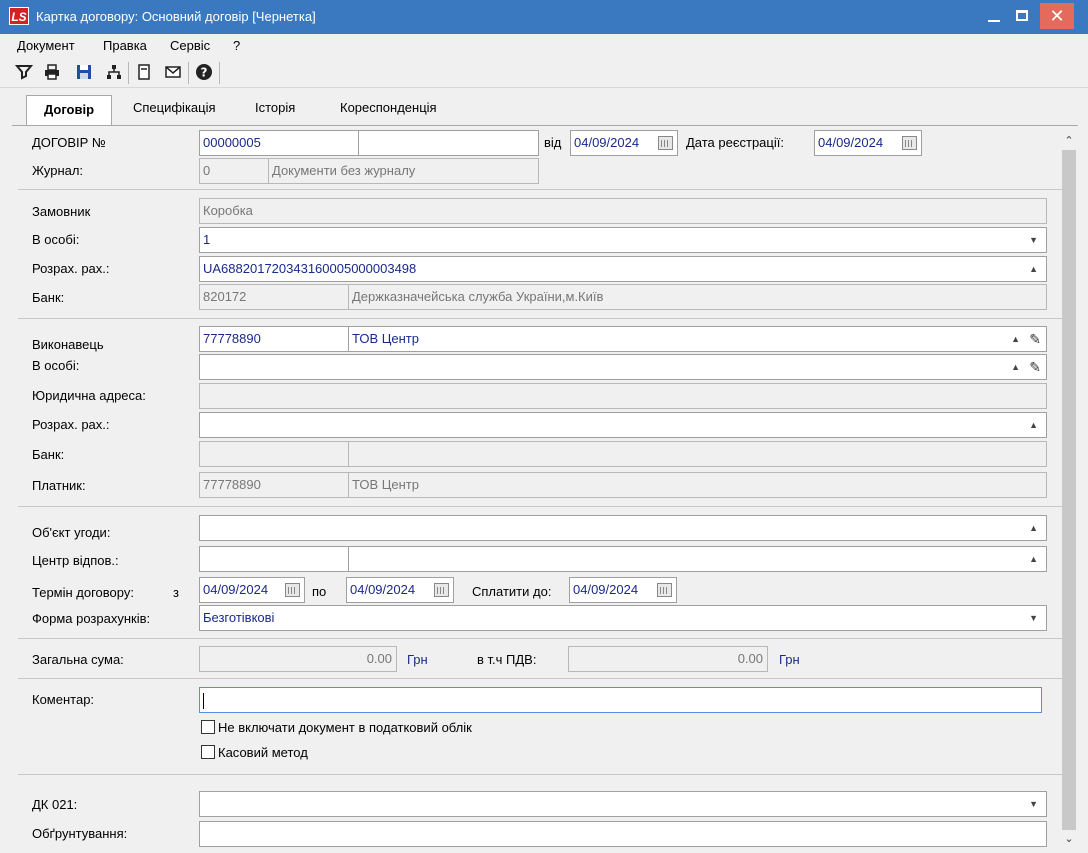 The image size is (1088, 853). I want to click on contract-no-input: 00000005, so click(279, 143).